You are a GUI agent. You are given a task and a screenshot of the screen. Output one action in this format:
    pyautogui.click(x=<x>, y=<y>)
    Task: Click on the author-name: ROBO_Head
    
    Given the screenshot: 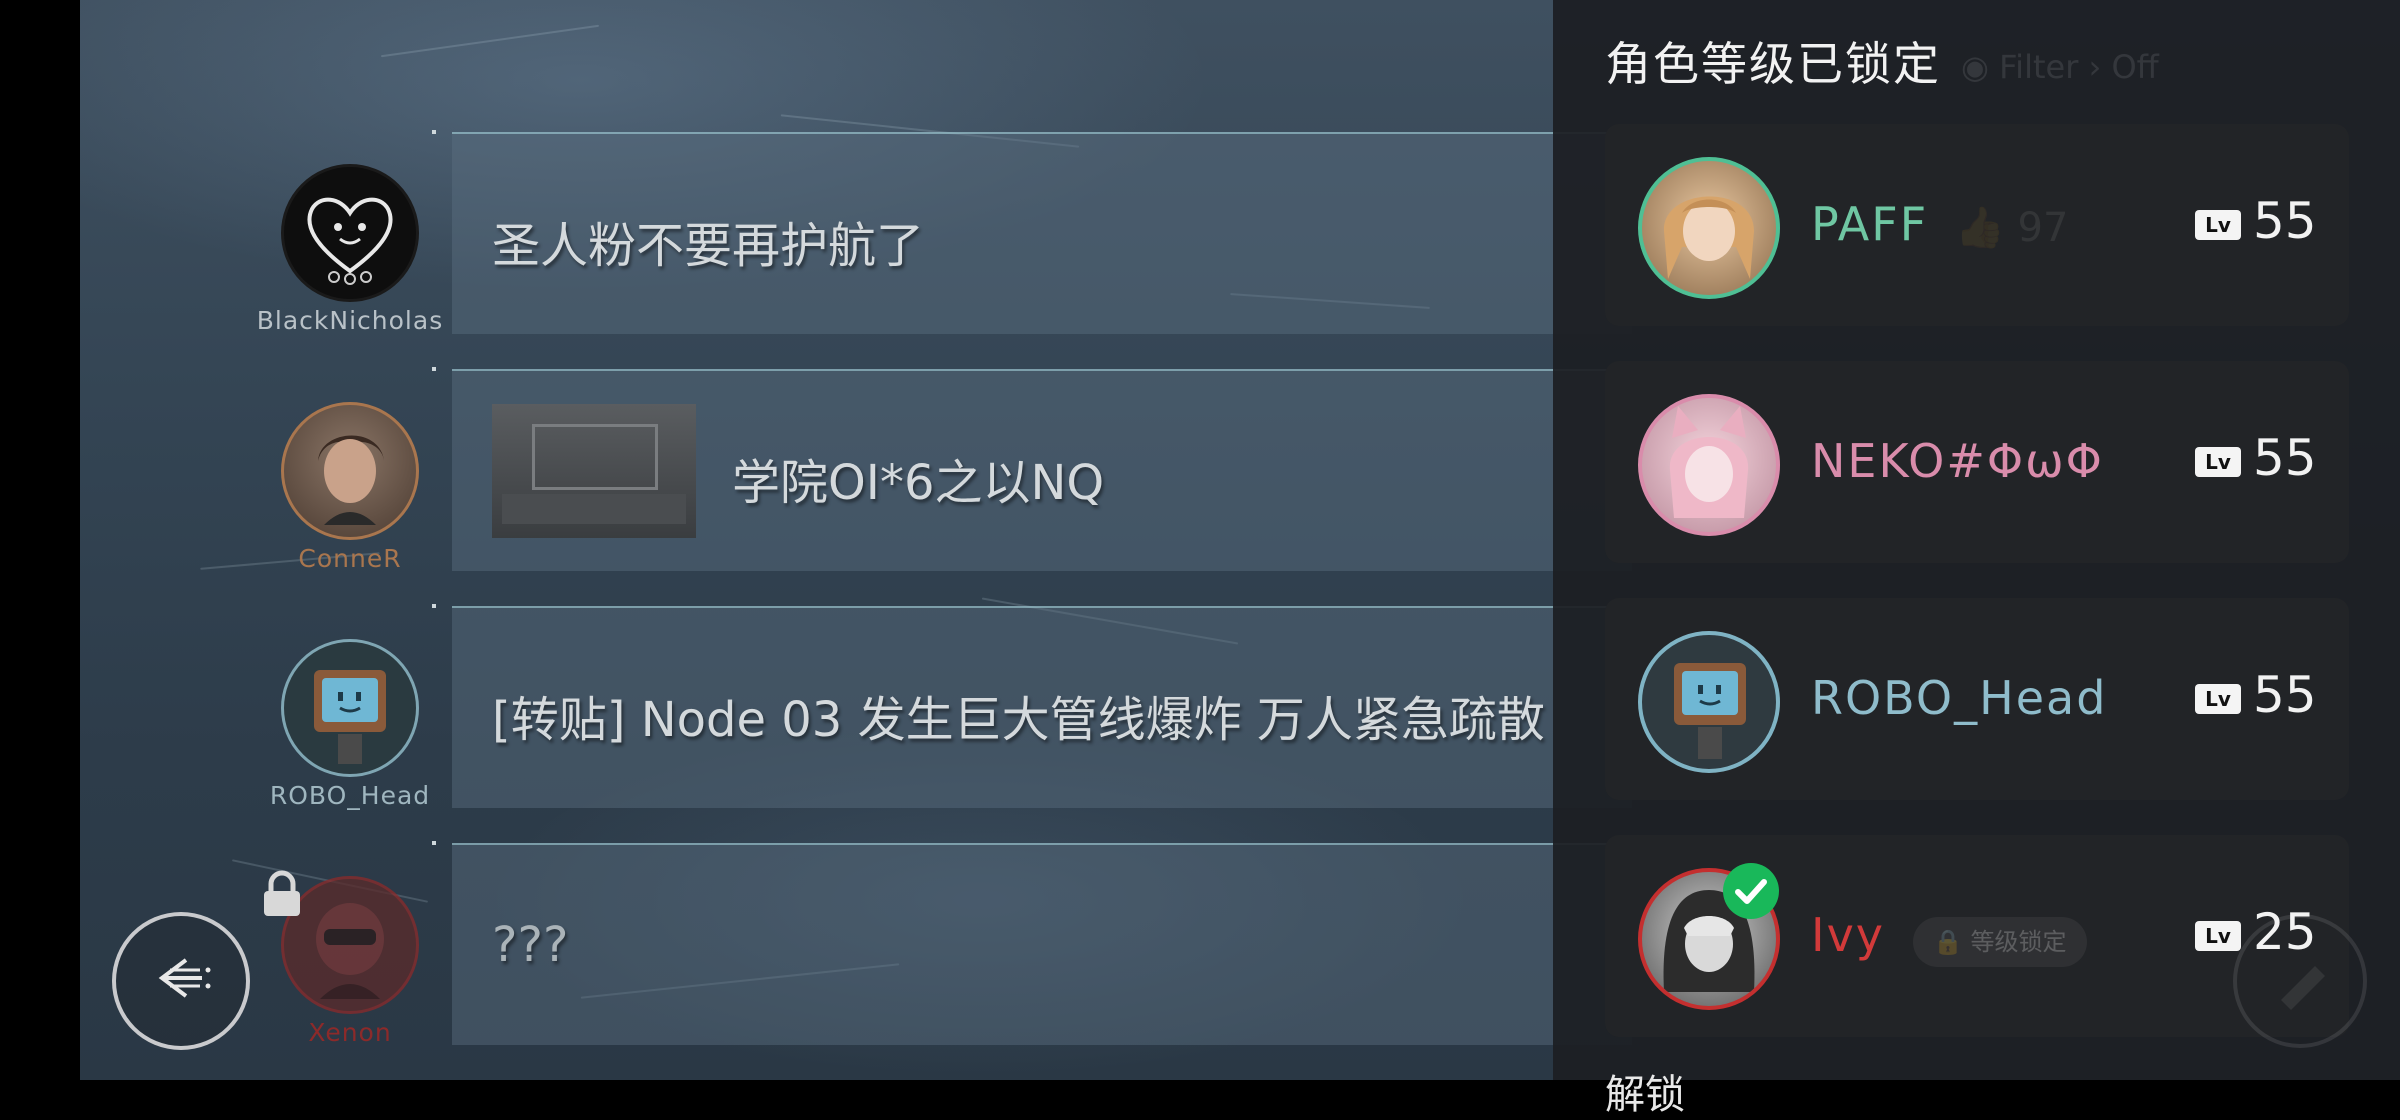 What is the action you would take?
    pyautogui.click(x=350, y=795)
    